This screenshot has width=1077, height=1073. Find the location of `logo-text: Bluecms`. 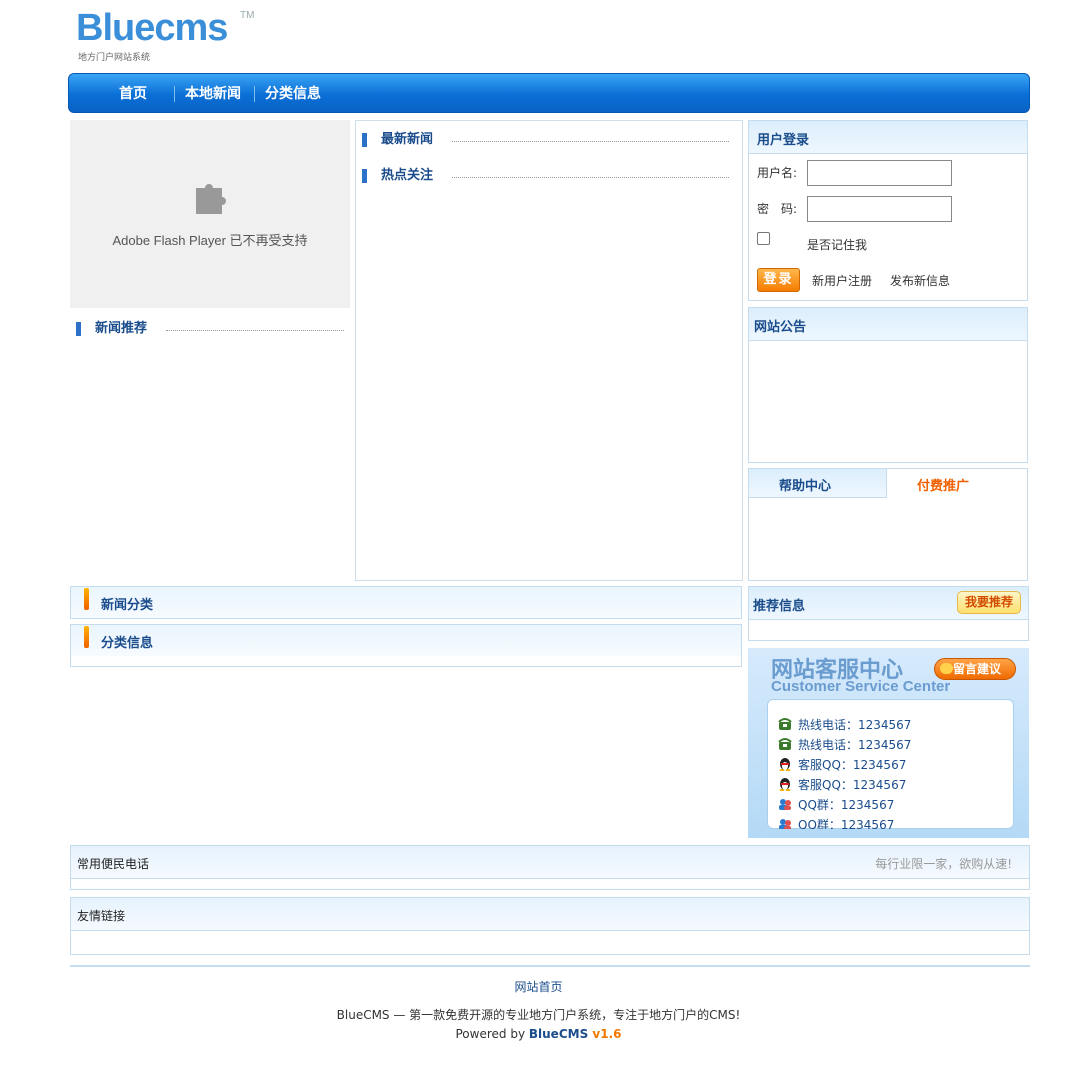

logo-text: Bluecms is located at coordinates (152, 28).